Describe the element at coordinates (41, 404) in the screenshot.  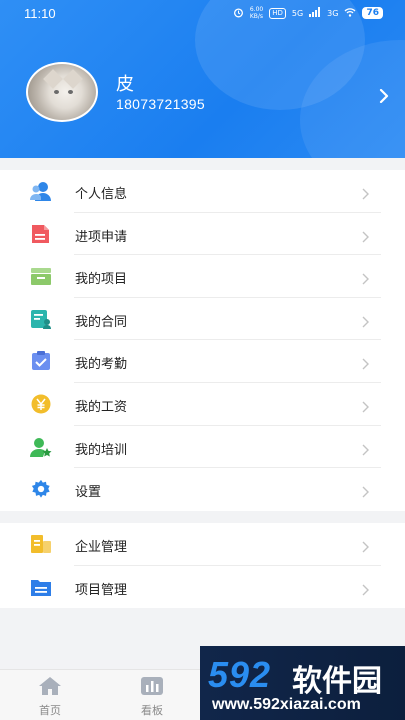
I see `yen-coin-icon` at that location.